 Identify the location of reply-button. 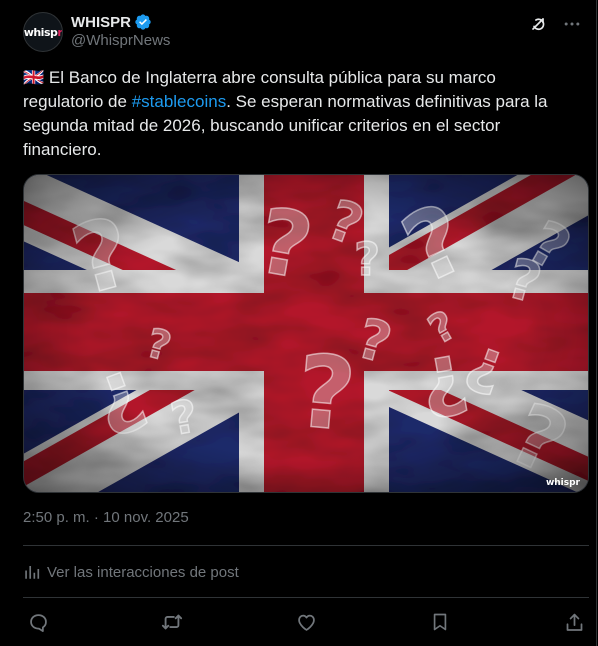
(38, 622).